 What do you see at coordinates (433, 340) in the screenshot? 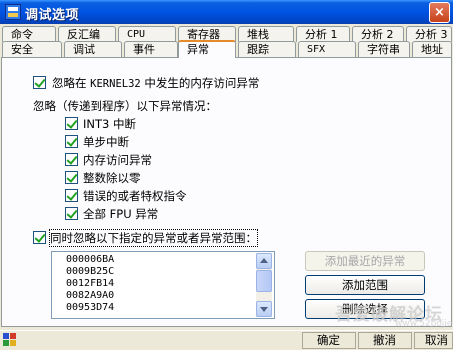
I see `cancel-button: 取消` at bounding box center [433, 340].